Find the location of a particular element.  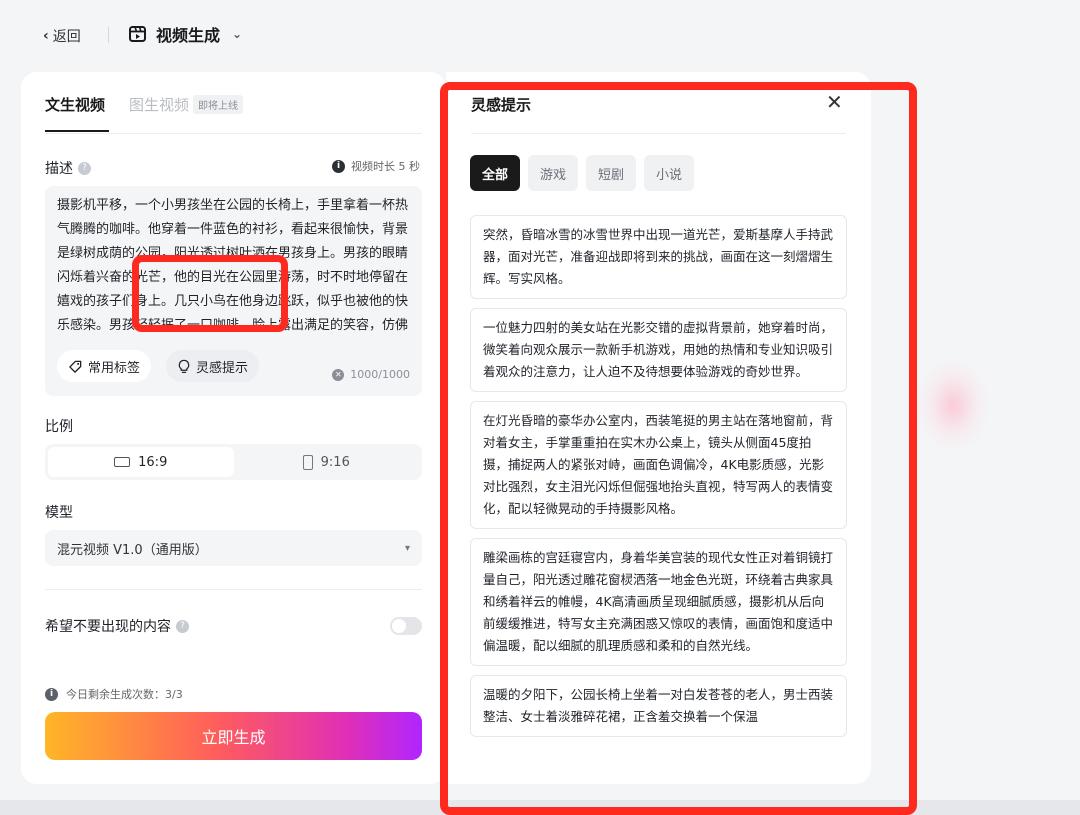

app-switcher: 视频生成 ⌄ is located at coordinates (185, 34).